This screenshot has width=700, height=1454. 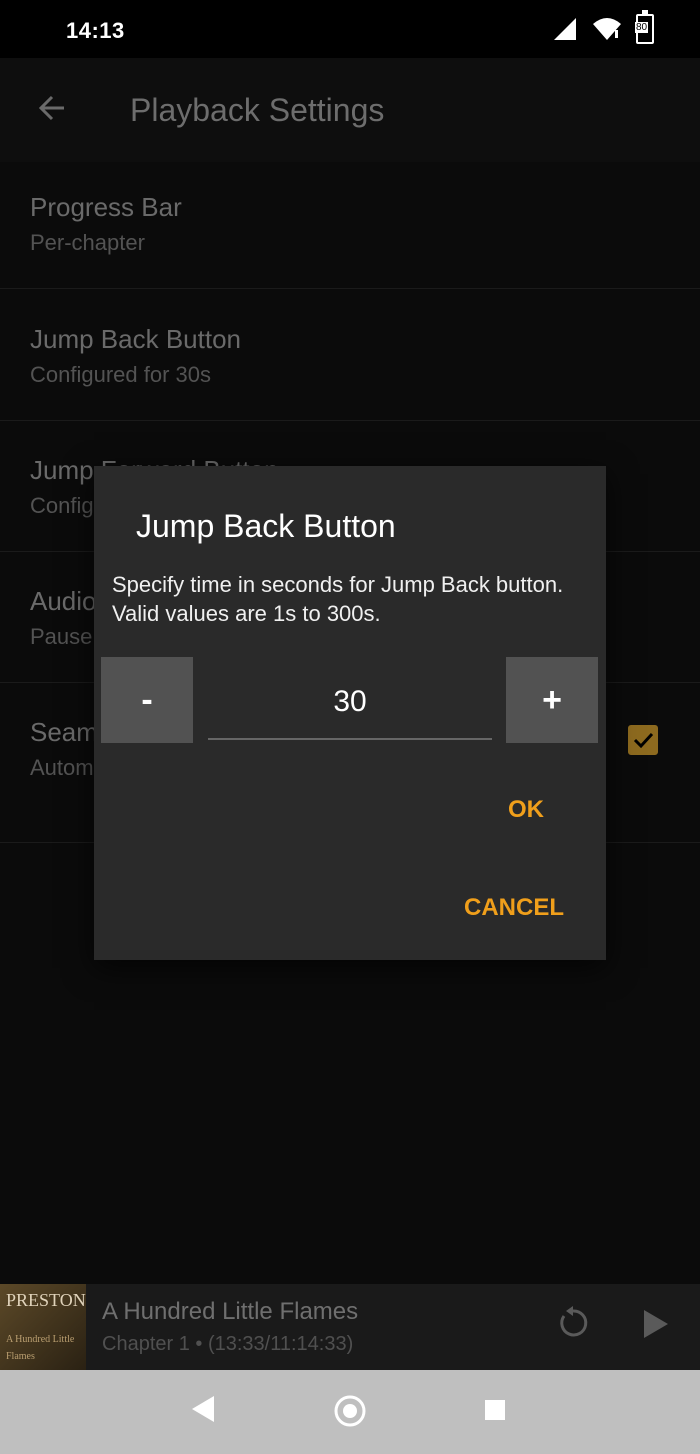 I want to click on app-bar: Playback Settings, so click(x=350, y=110).